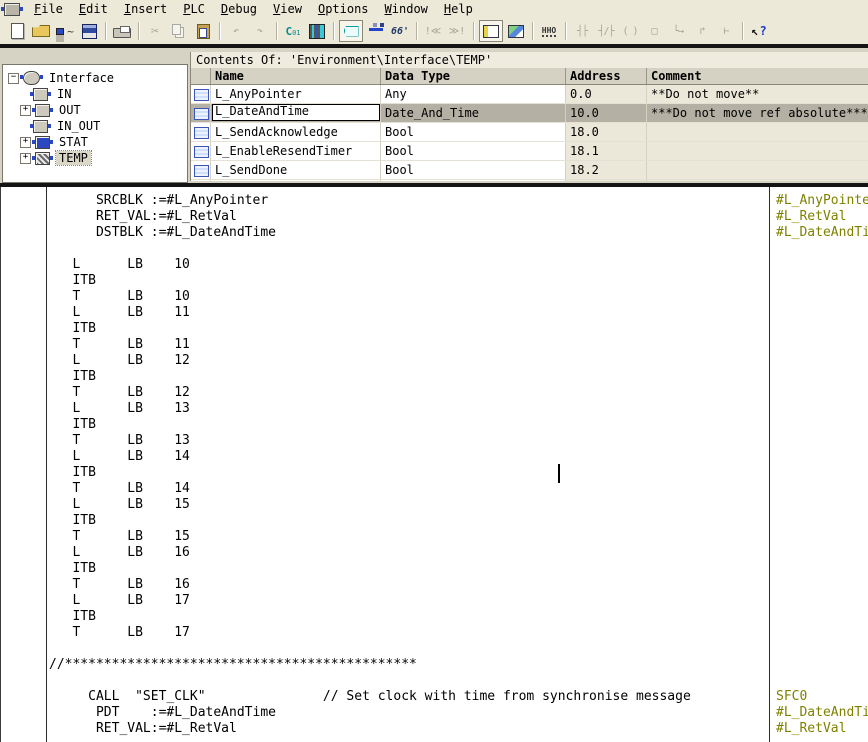 This screenshot has height=742, width=868. I want to click on next-error-button: ≫!, so click(457, 31).